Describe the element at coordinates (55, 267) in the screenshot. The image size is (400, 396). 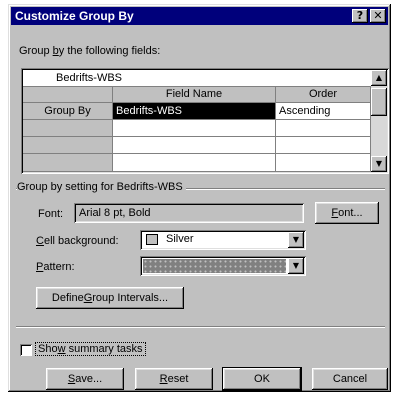
I see `pattern-label: Pattern:` at that location.